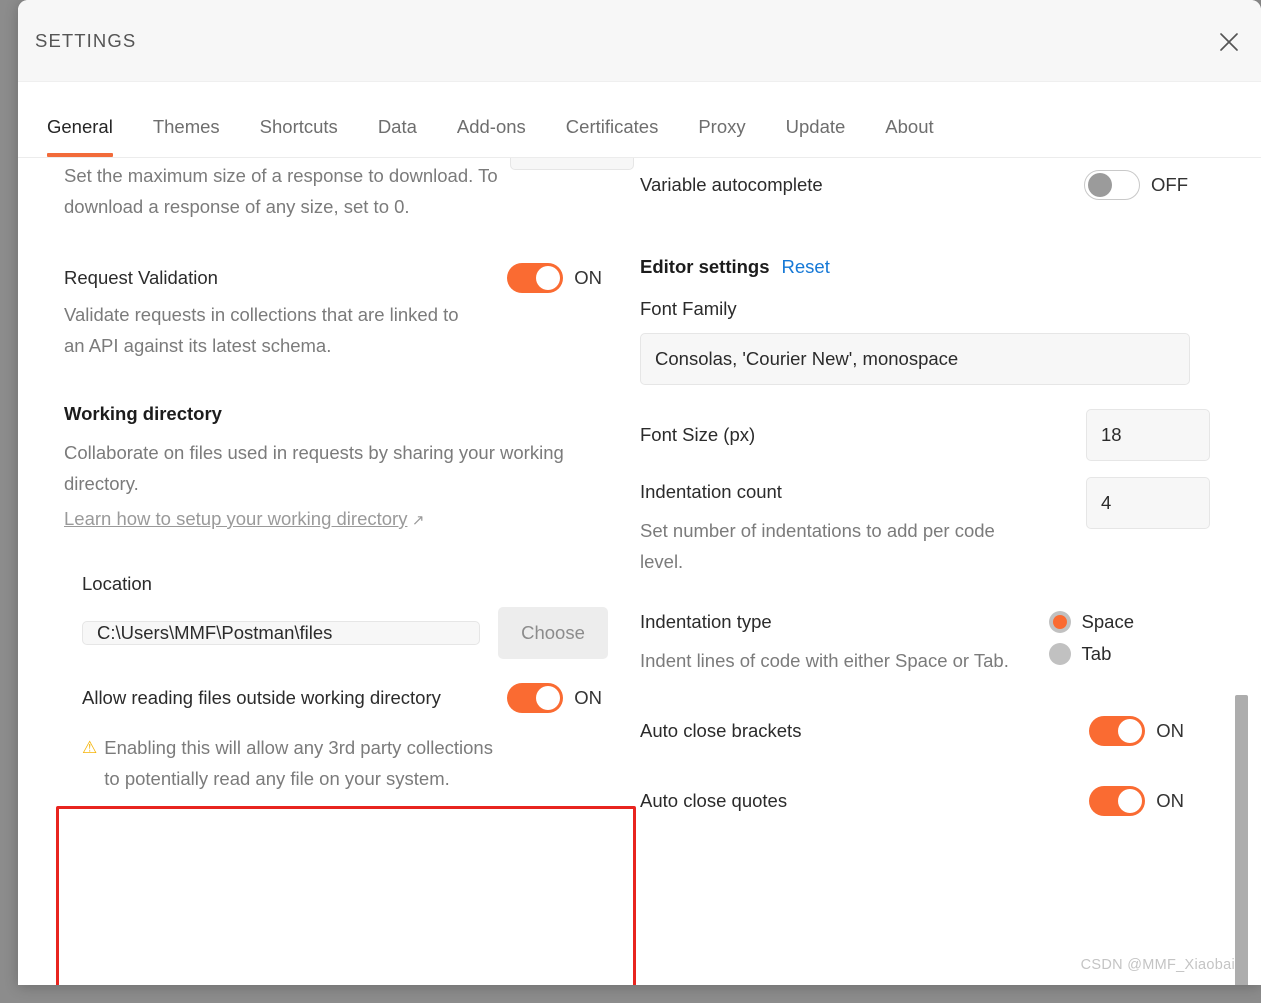 The image size is (1261, 1003). What do you see at coordinates (1096, 653) in the screenshot?
I see `indentation-type-option-tab-label: Tab` at bounding box center [1096, 653].